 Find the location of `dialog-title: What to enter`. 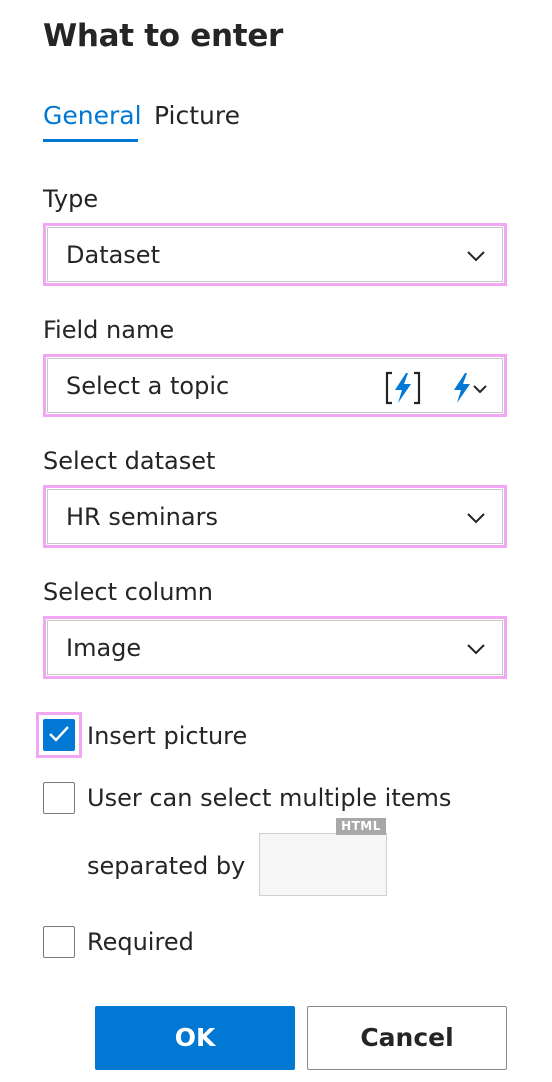

dialog-title: What to enter is located at coordinates (163, 36).